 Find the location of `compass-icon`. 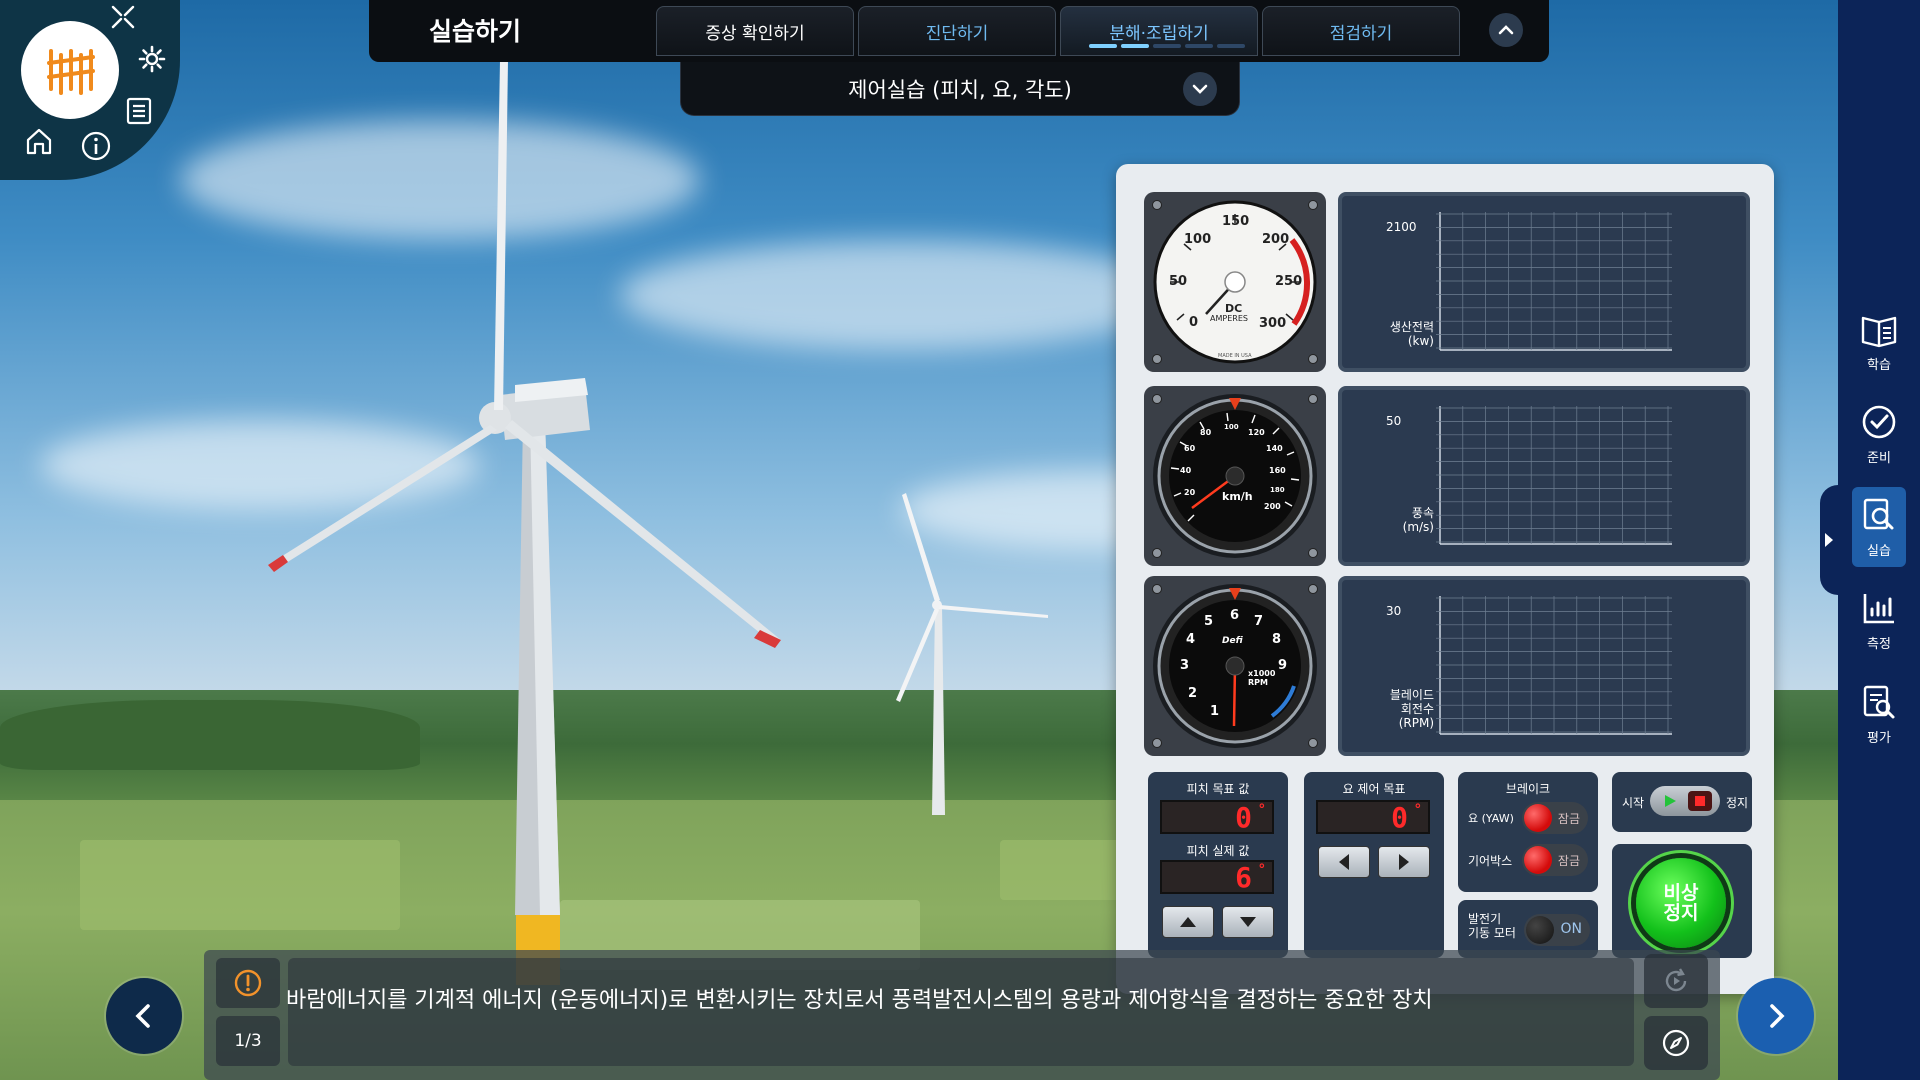

compass-icon is located at coordinates (1676, 1043).